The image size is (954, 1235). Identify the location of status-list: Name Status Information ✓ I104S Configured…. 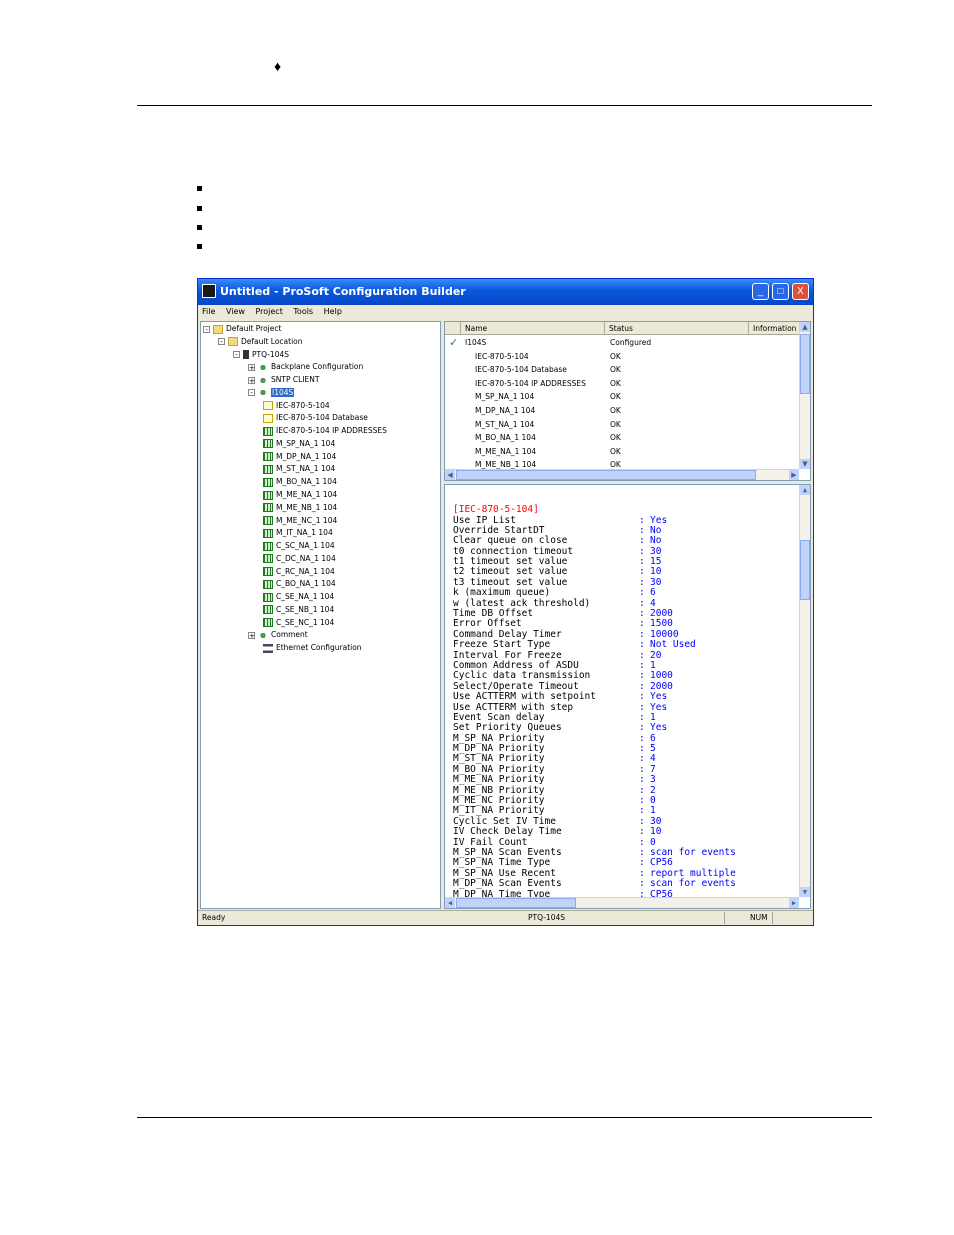
(627, 401).